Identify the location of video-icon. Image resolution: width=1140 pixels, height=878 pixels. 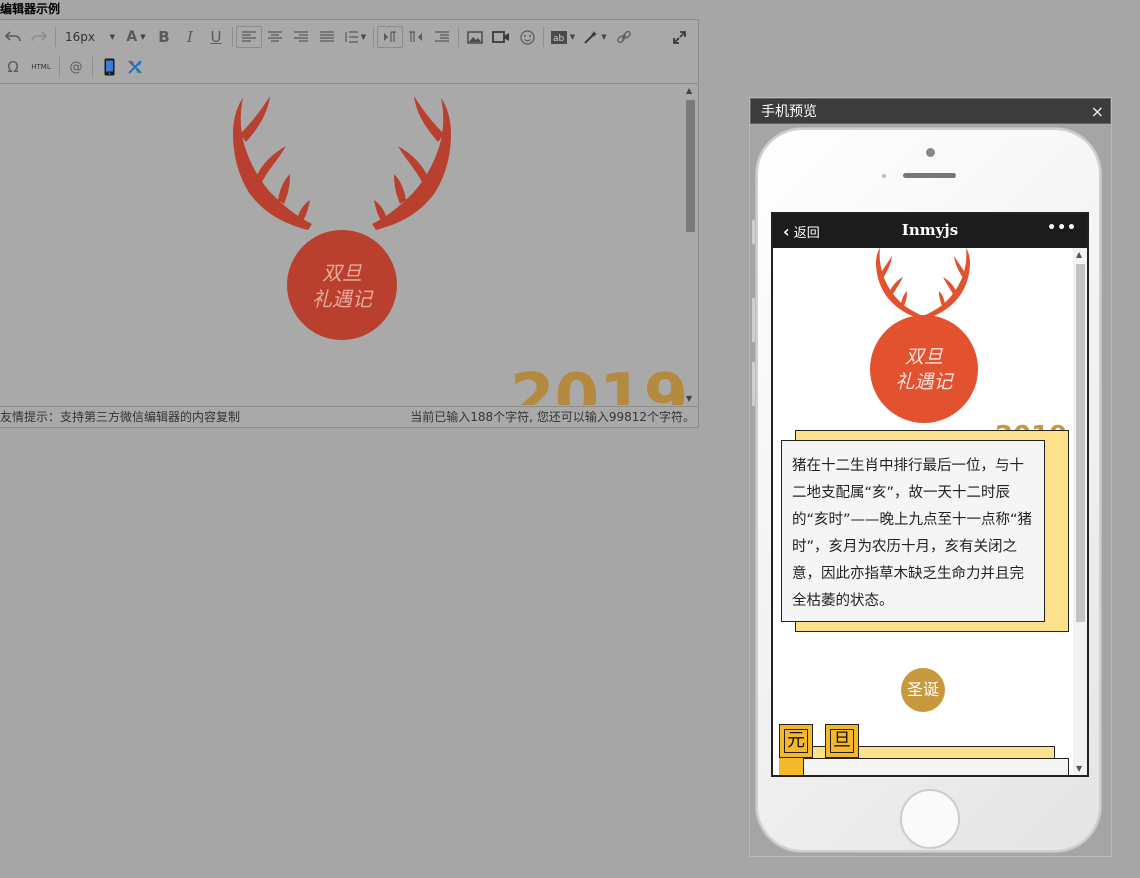
(500, 37).